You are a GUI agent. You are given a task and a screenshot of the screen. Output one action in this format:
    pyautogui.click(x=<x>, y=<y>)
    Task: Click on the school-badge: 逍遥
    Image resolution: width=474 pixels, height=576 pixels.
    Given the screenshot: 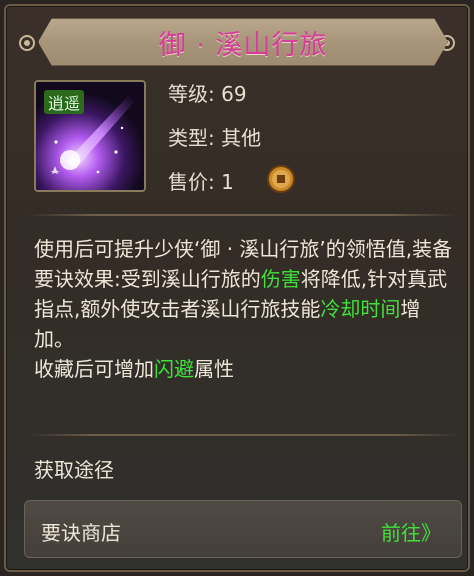 What is the action you would take?
    pyautogui.click(x=64, y=102)
    